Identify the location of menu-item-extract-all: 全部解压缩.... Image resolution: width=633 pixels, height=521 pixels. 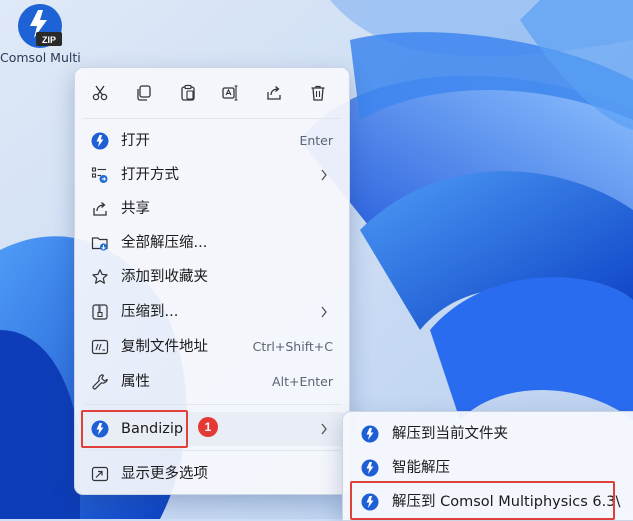
(212, 243).